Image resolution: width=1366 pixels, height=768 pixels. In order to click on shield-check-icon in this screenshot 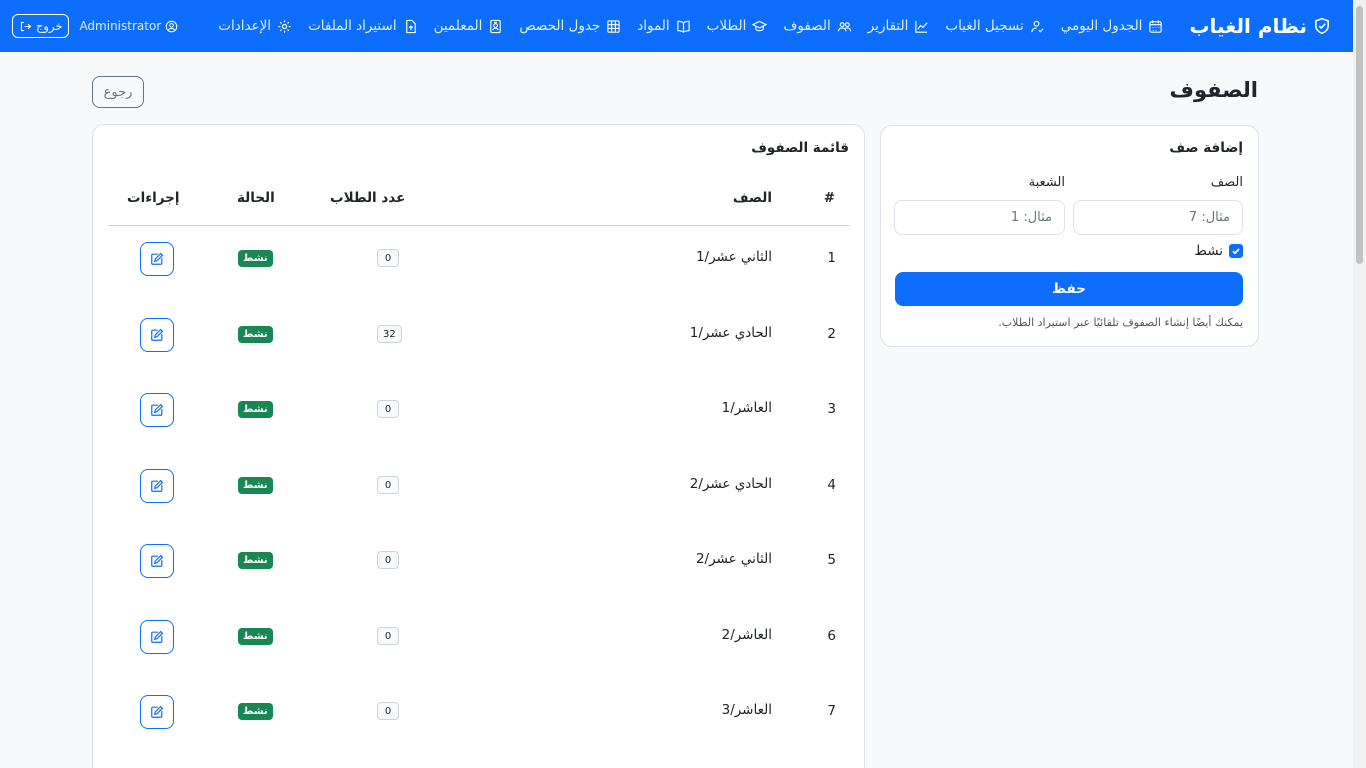, I will do `click(1322, 26)`.